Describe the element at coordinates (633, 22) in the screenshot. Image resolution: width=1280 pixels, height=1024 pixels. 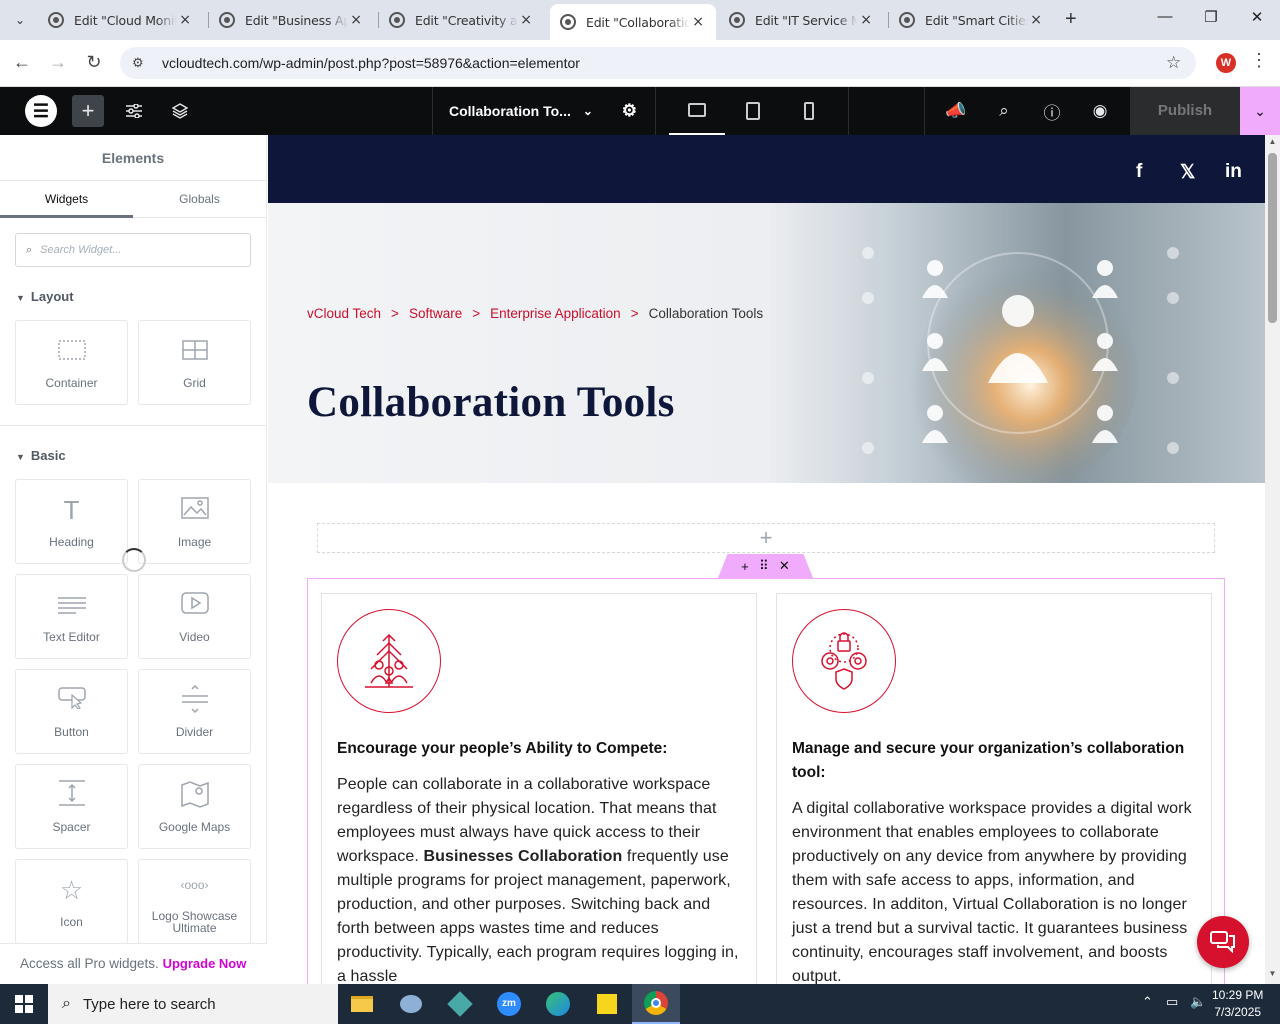
I see `browser-tab-active: Edit "Collaboration Tools ×` at that location.